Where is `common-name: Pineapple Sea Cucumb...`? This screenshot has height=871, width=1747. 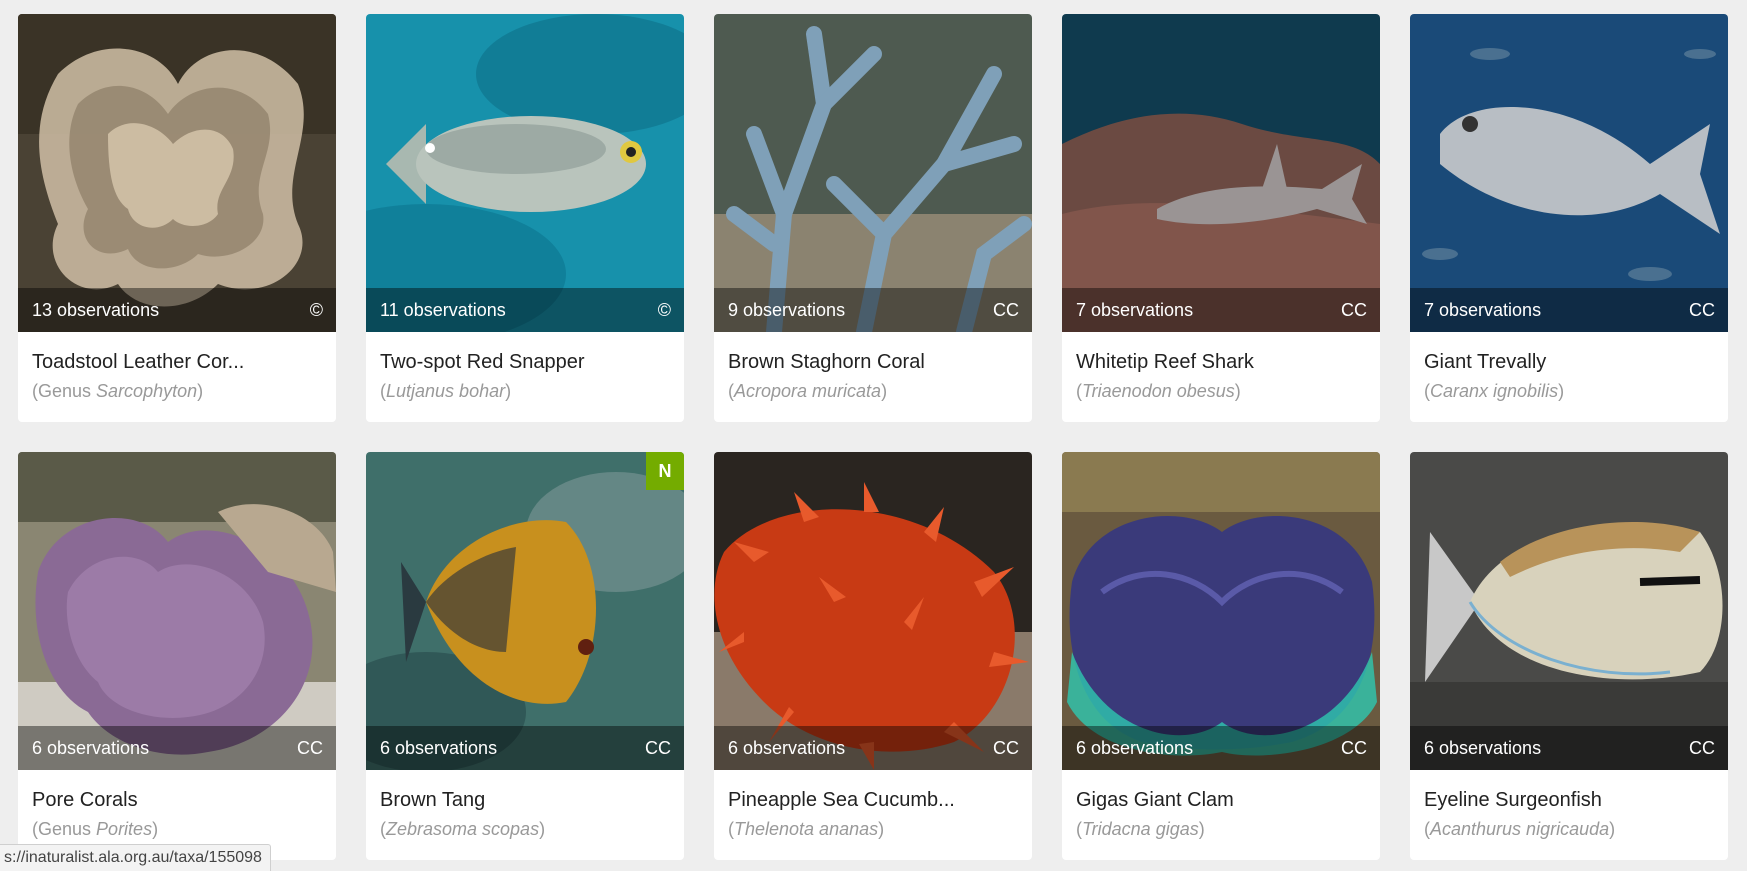 common-name: Pineapple Sea Cucumb... is located at coordinates (873, 800).